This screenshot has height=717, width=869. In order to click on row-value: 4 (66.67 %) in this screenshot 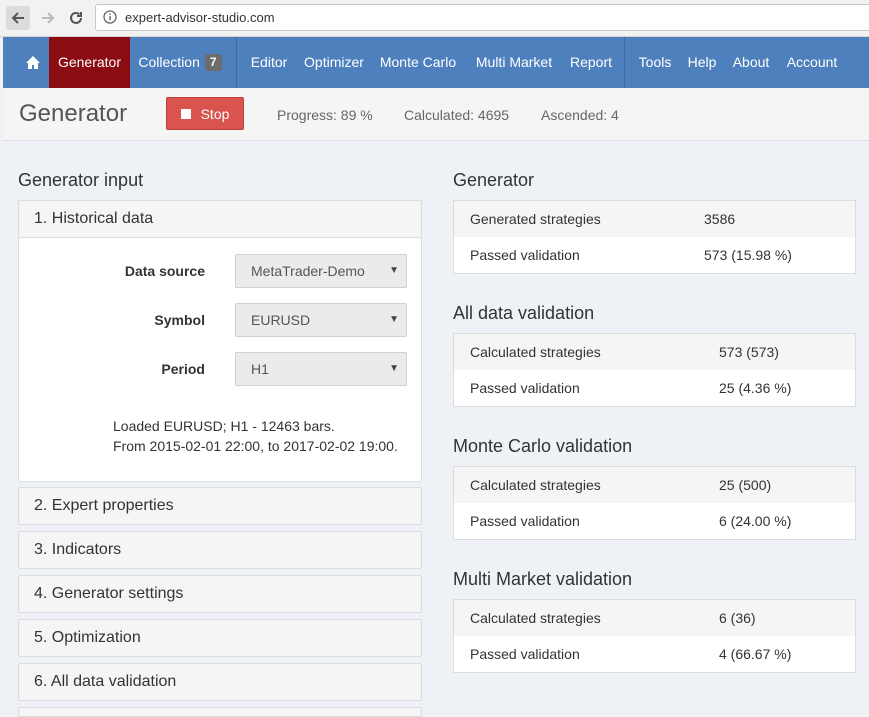, I will do `click(755, 654)`.